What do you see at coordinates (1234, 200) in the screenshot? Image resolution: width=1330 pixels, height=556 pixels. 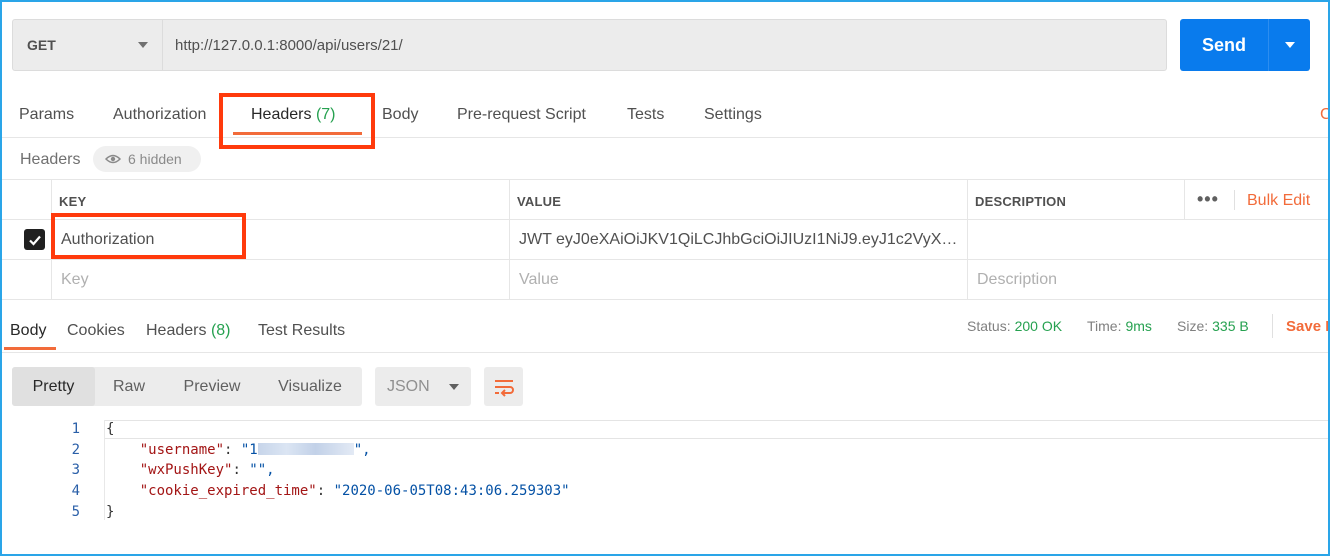 I see `bulk-edit-divider` at bounding box center [1234, 200].